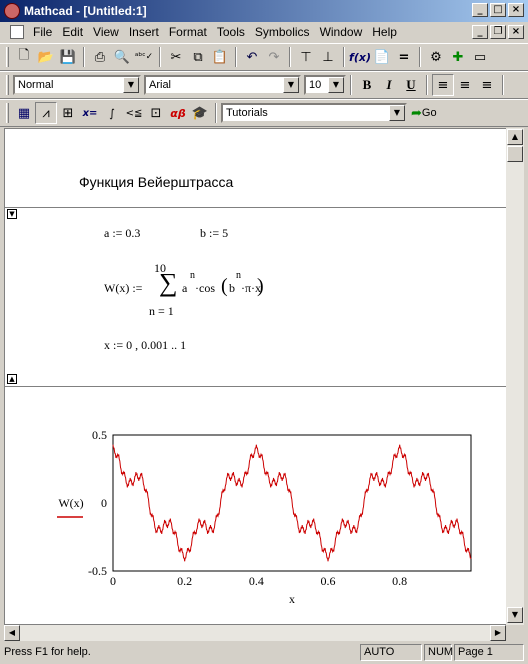 This screenshot has width=528, height=664. What do you see at coordinates (399, 581) in the screenshot?
I see `x-tick-label: 0.8` at bounding box center [399, 581].